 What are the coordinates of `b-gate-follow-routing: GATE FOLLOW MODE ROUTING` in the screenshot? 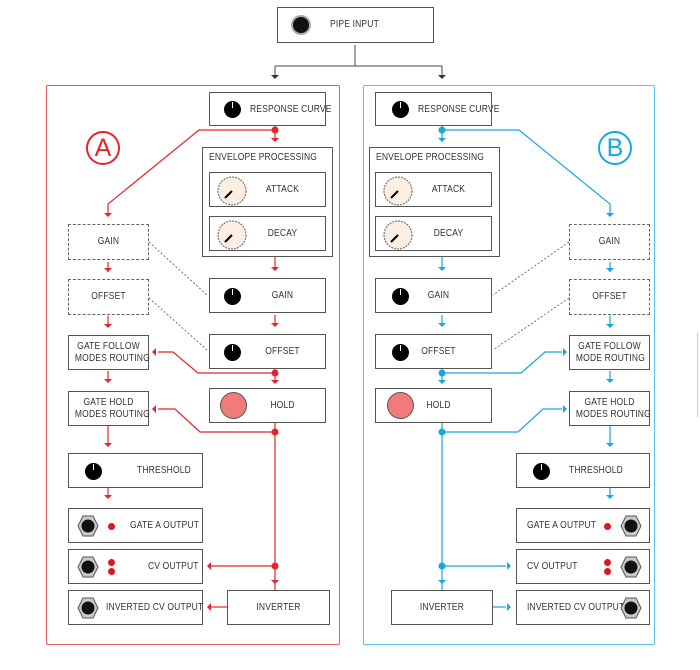 It's located at (609, 352).